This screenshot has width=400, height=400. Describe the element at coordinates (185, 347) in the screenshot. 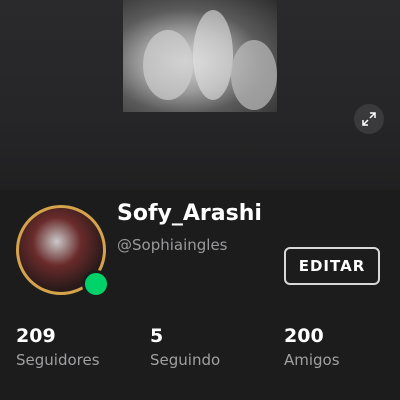

I see `stat-following: 5 Seguindo` at that location.